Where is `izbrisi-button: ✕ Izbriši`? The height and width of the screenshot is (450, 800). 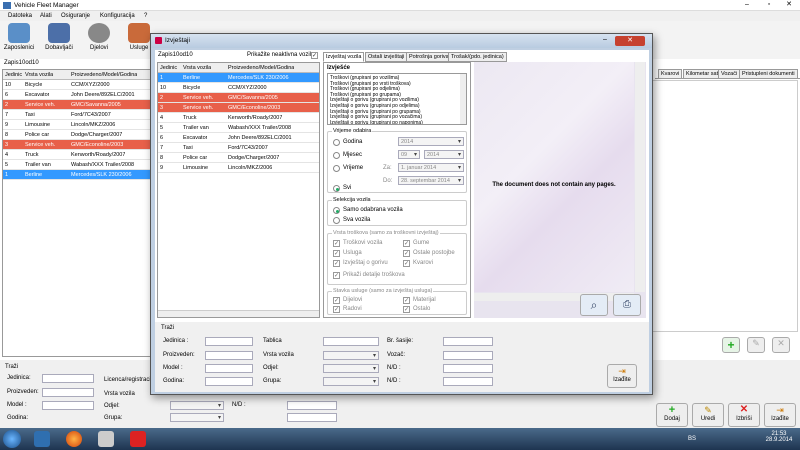
izbrisi-button: ✕ Izbriši is located at coordinates (744, 415).